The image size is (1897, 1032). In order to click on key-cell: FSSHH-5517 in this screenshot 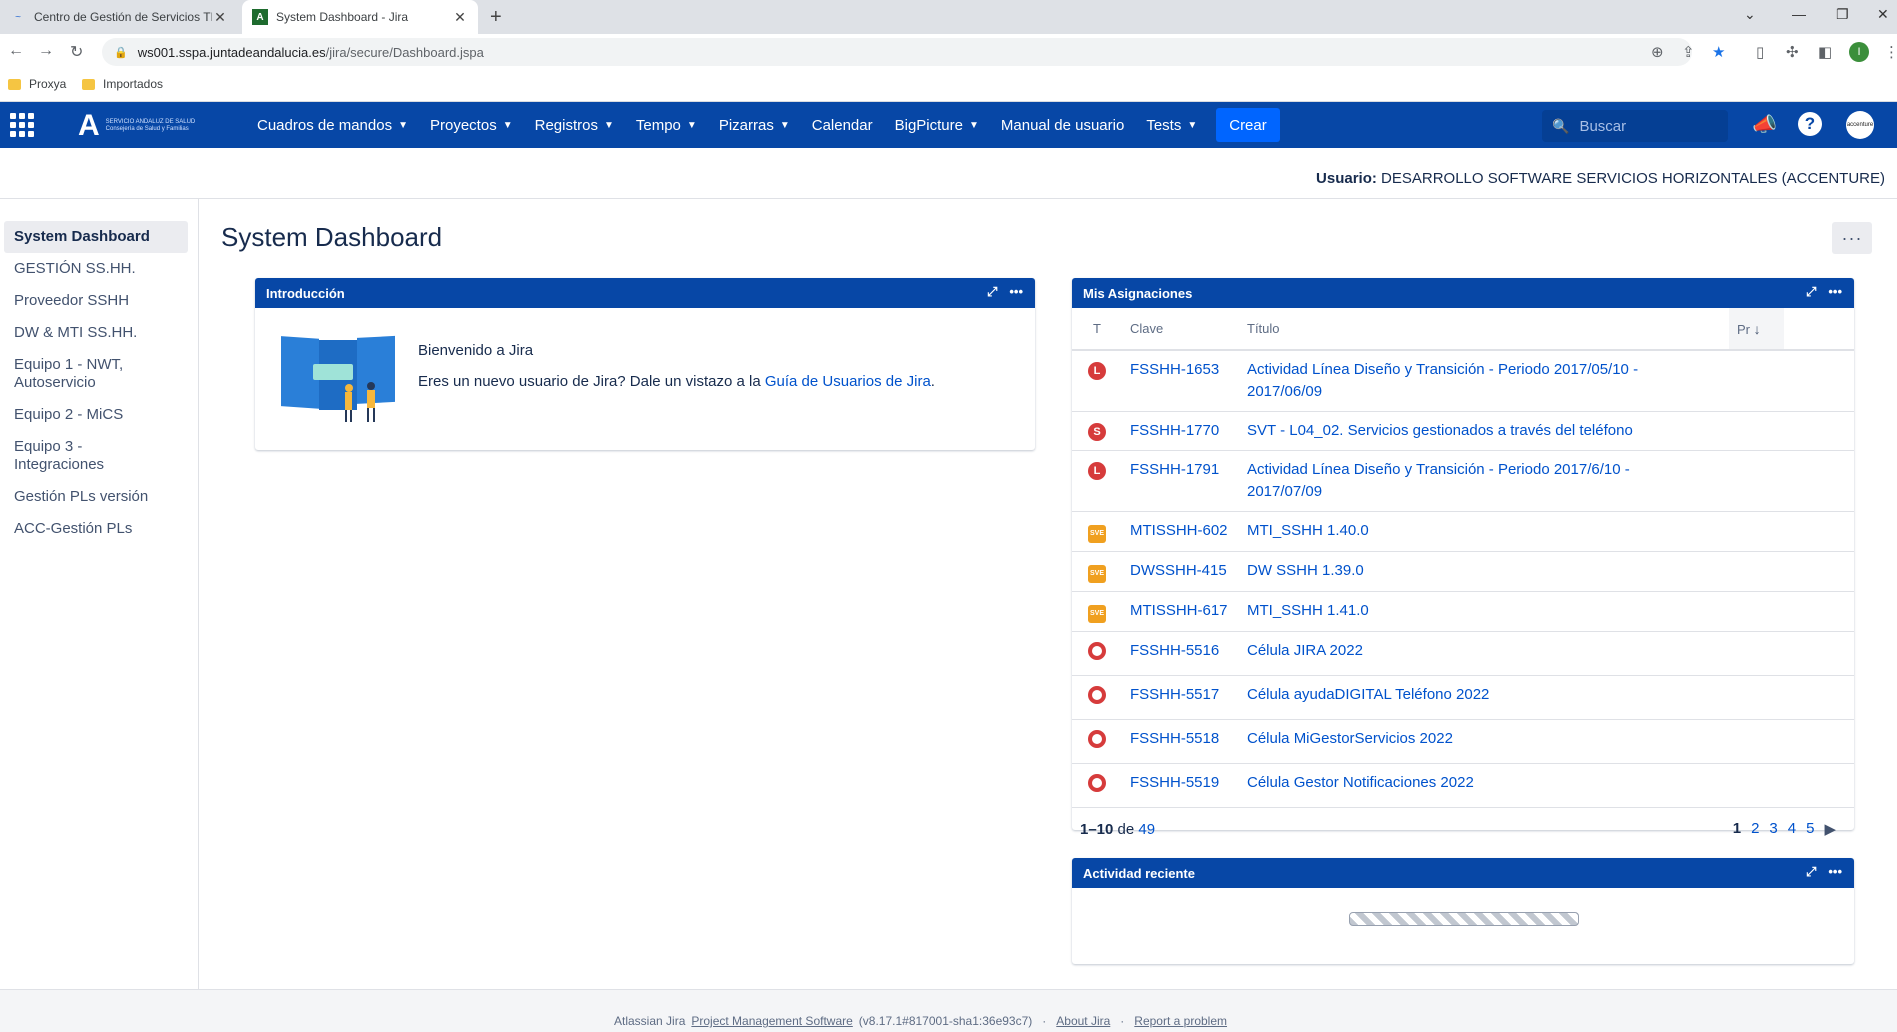, I will do `click(1180, 697)`.